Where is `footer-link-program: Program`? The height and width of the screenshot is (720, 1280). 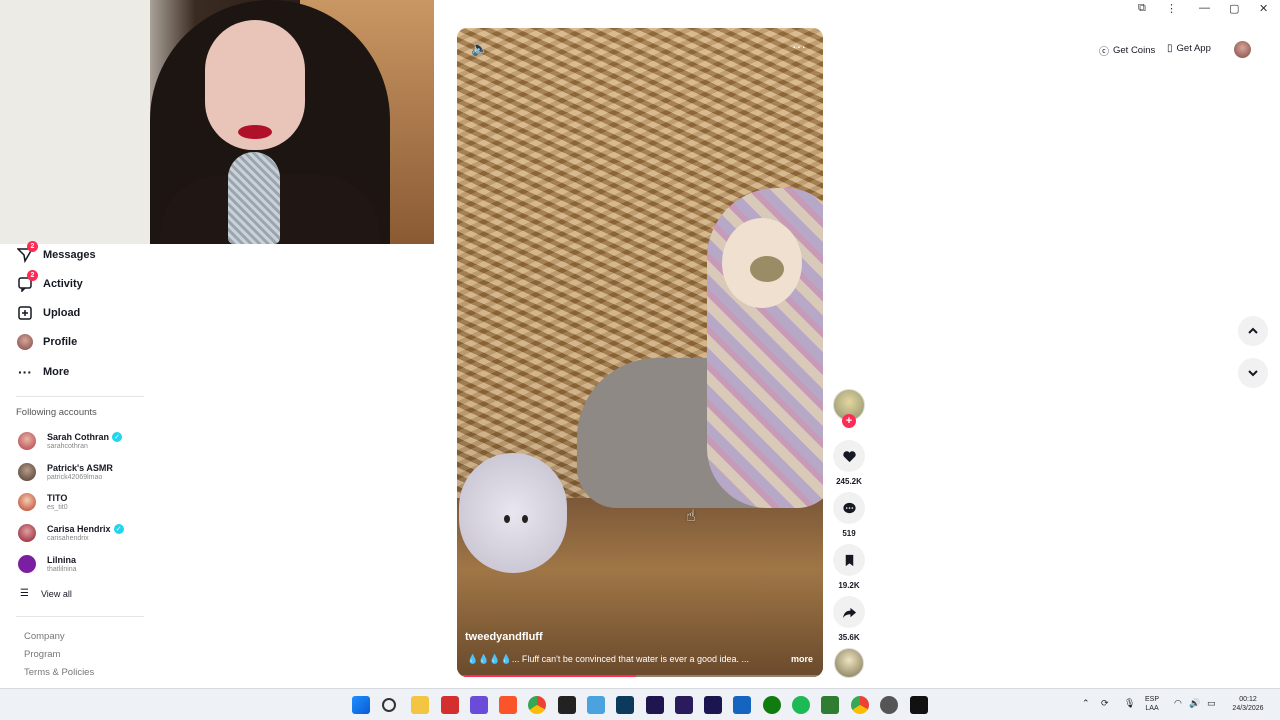
footer-link-program: Program is located at coordinates (42, 654).